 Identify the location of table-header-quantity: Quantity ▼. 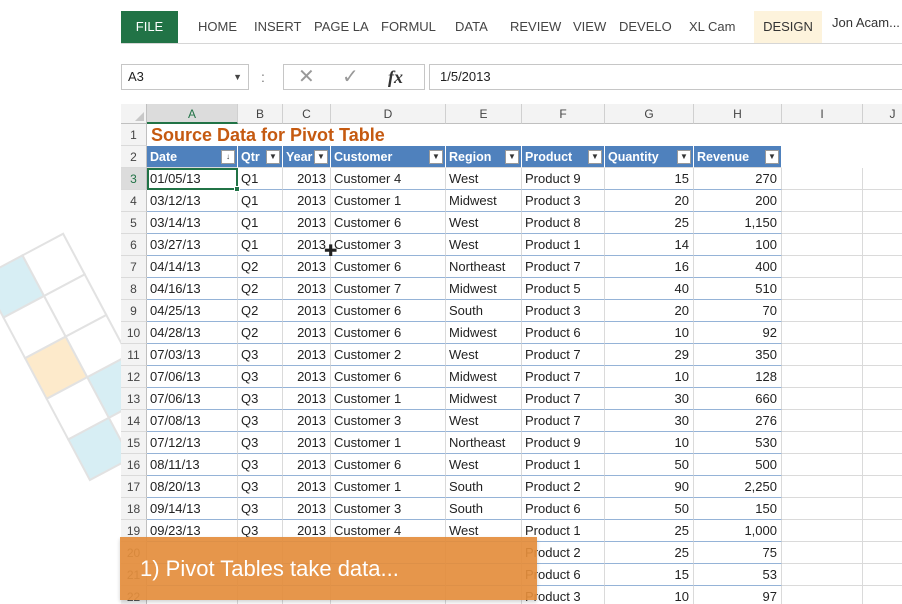
(649, 157).